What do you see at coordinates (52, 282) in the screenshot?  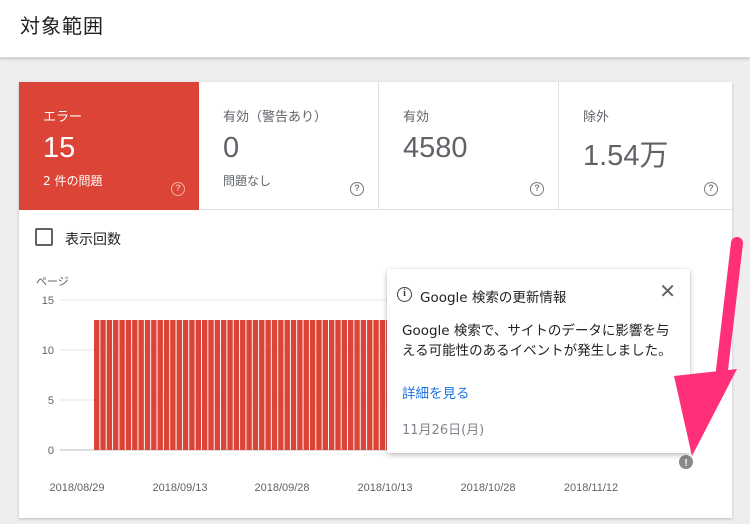 I see `y-axis-title: ページ` at bounding box center [52, 282].